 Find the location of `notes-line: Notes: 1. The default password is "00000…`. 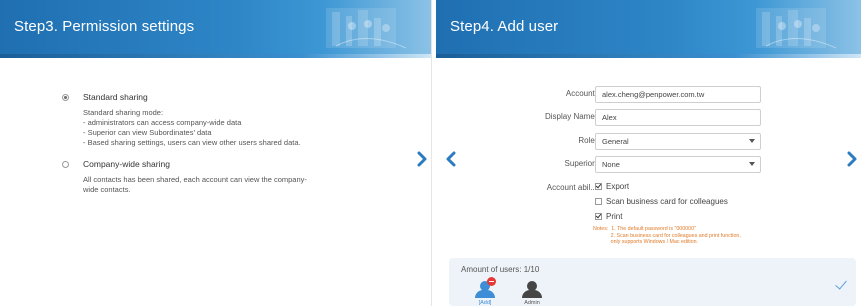

notes-line: Notes: 1. The default password is "00000… is located at coordinates (644, 229).